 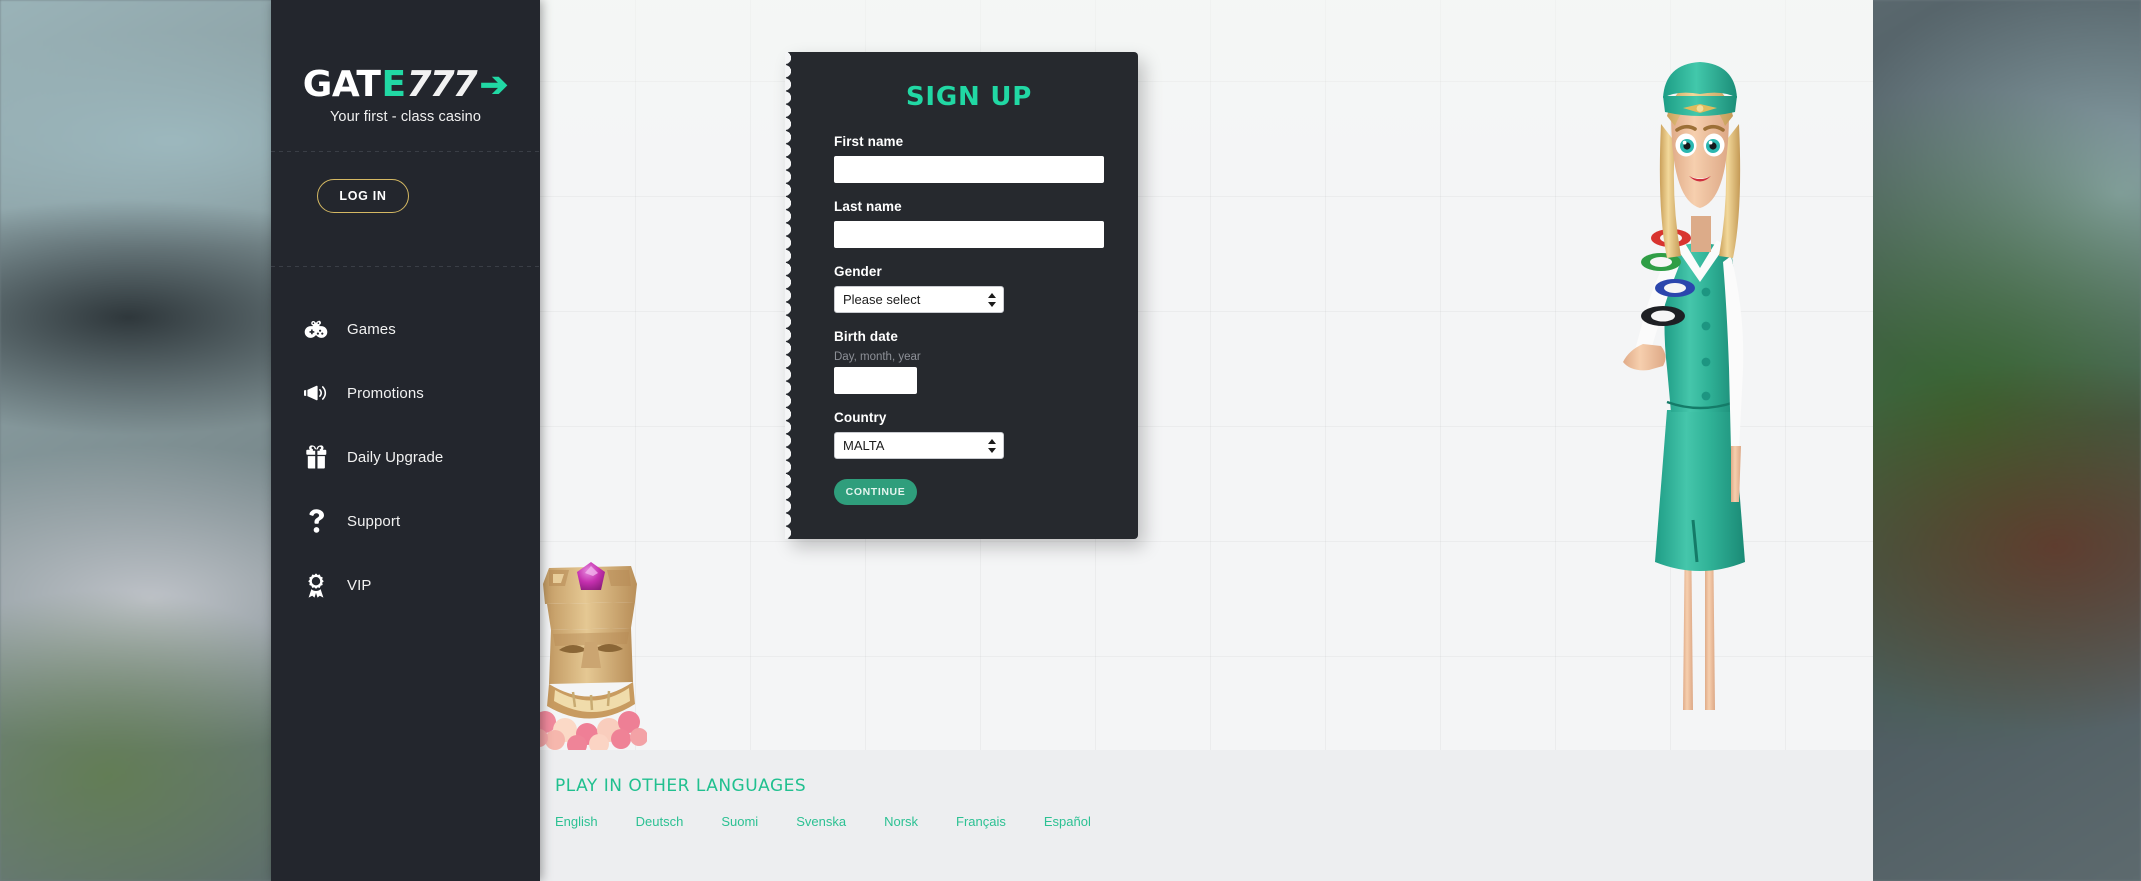 I want to click on gender-select-wrap: Please select, so click(x=919, y=299).